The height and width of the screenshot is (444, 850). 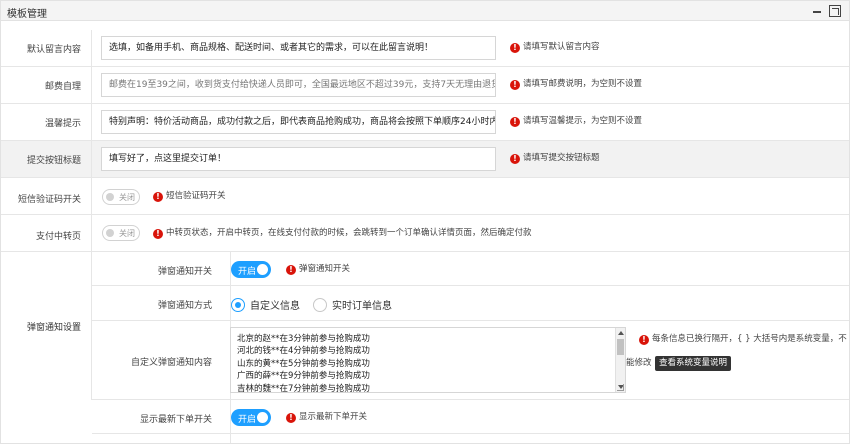 What do you see at coordinates (189, 196) in the screenshot?
I see `hint-sms-switch: ! 短信验证码开关` at bounding box center [189, 196].